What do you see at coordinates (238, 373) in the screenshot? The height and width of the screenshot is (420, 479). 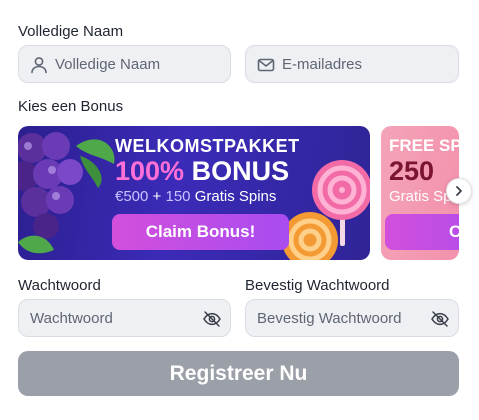 I see `register-button: Registreer Nu` at bounding box center [238, 373].